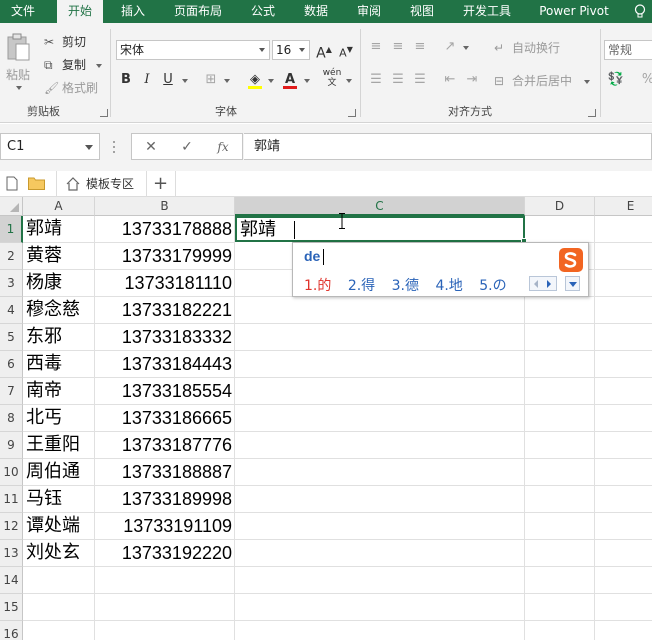 This screenshot has width=652, height=640. Describe the element at coordinates (11, 607) in the screenshot. I see `row-header: 15` at that location.